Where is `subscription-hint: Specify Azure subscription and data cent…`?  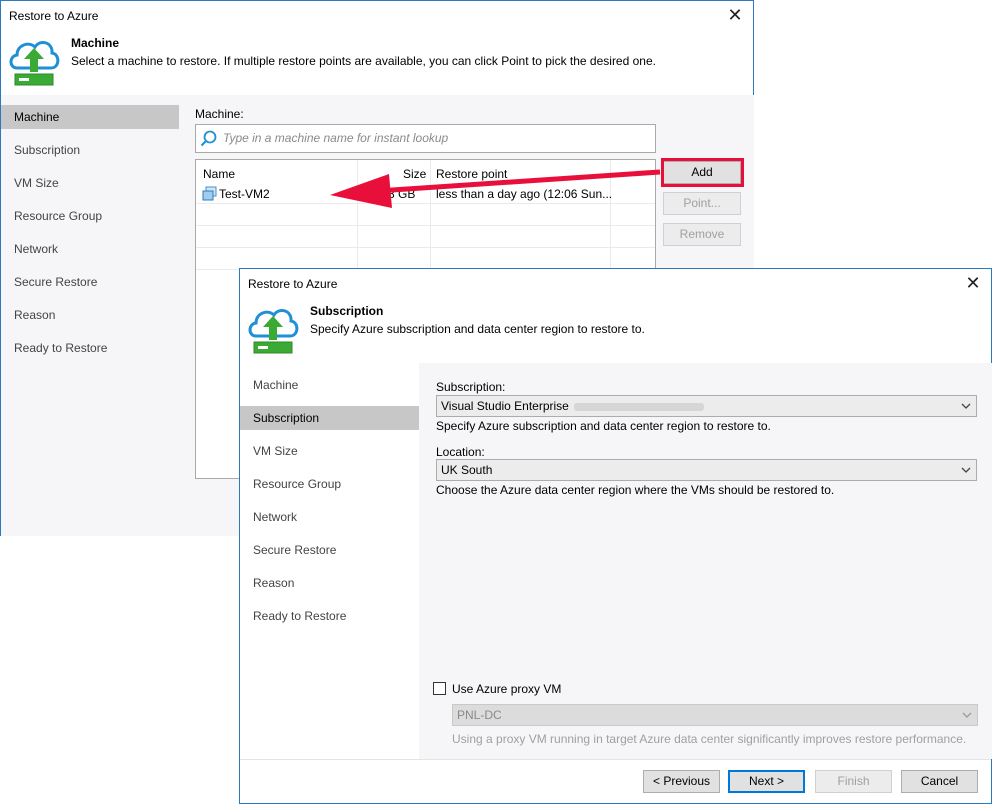
subscription-hint: Specify Azure subscription and data cent… is located at coordinates (603, 426).